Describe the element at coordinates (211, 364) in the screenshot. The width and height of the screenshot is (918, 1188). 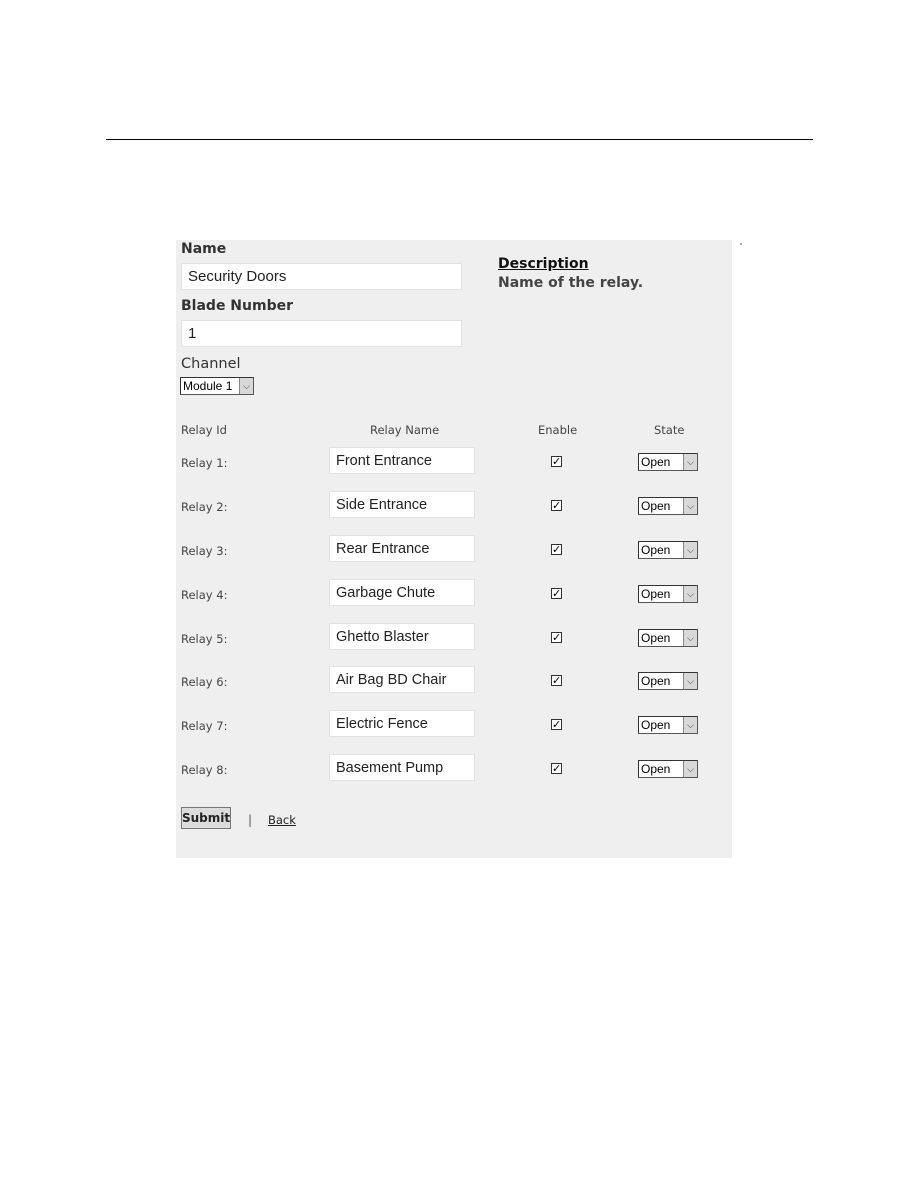
I see `channel-label: Channel` at that location.